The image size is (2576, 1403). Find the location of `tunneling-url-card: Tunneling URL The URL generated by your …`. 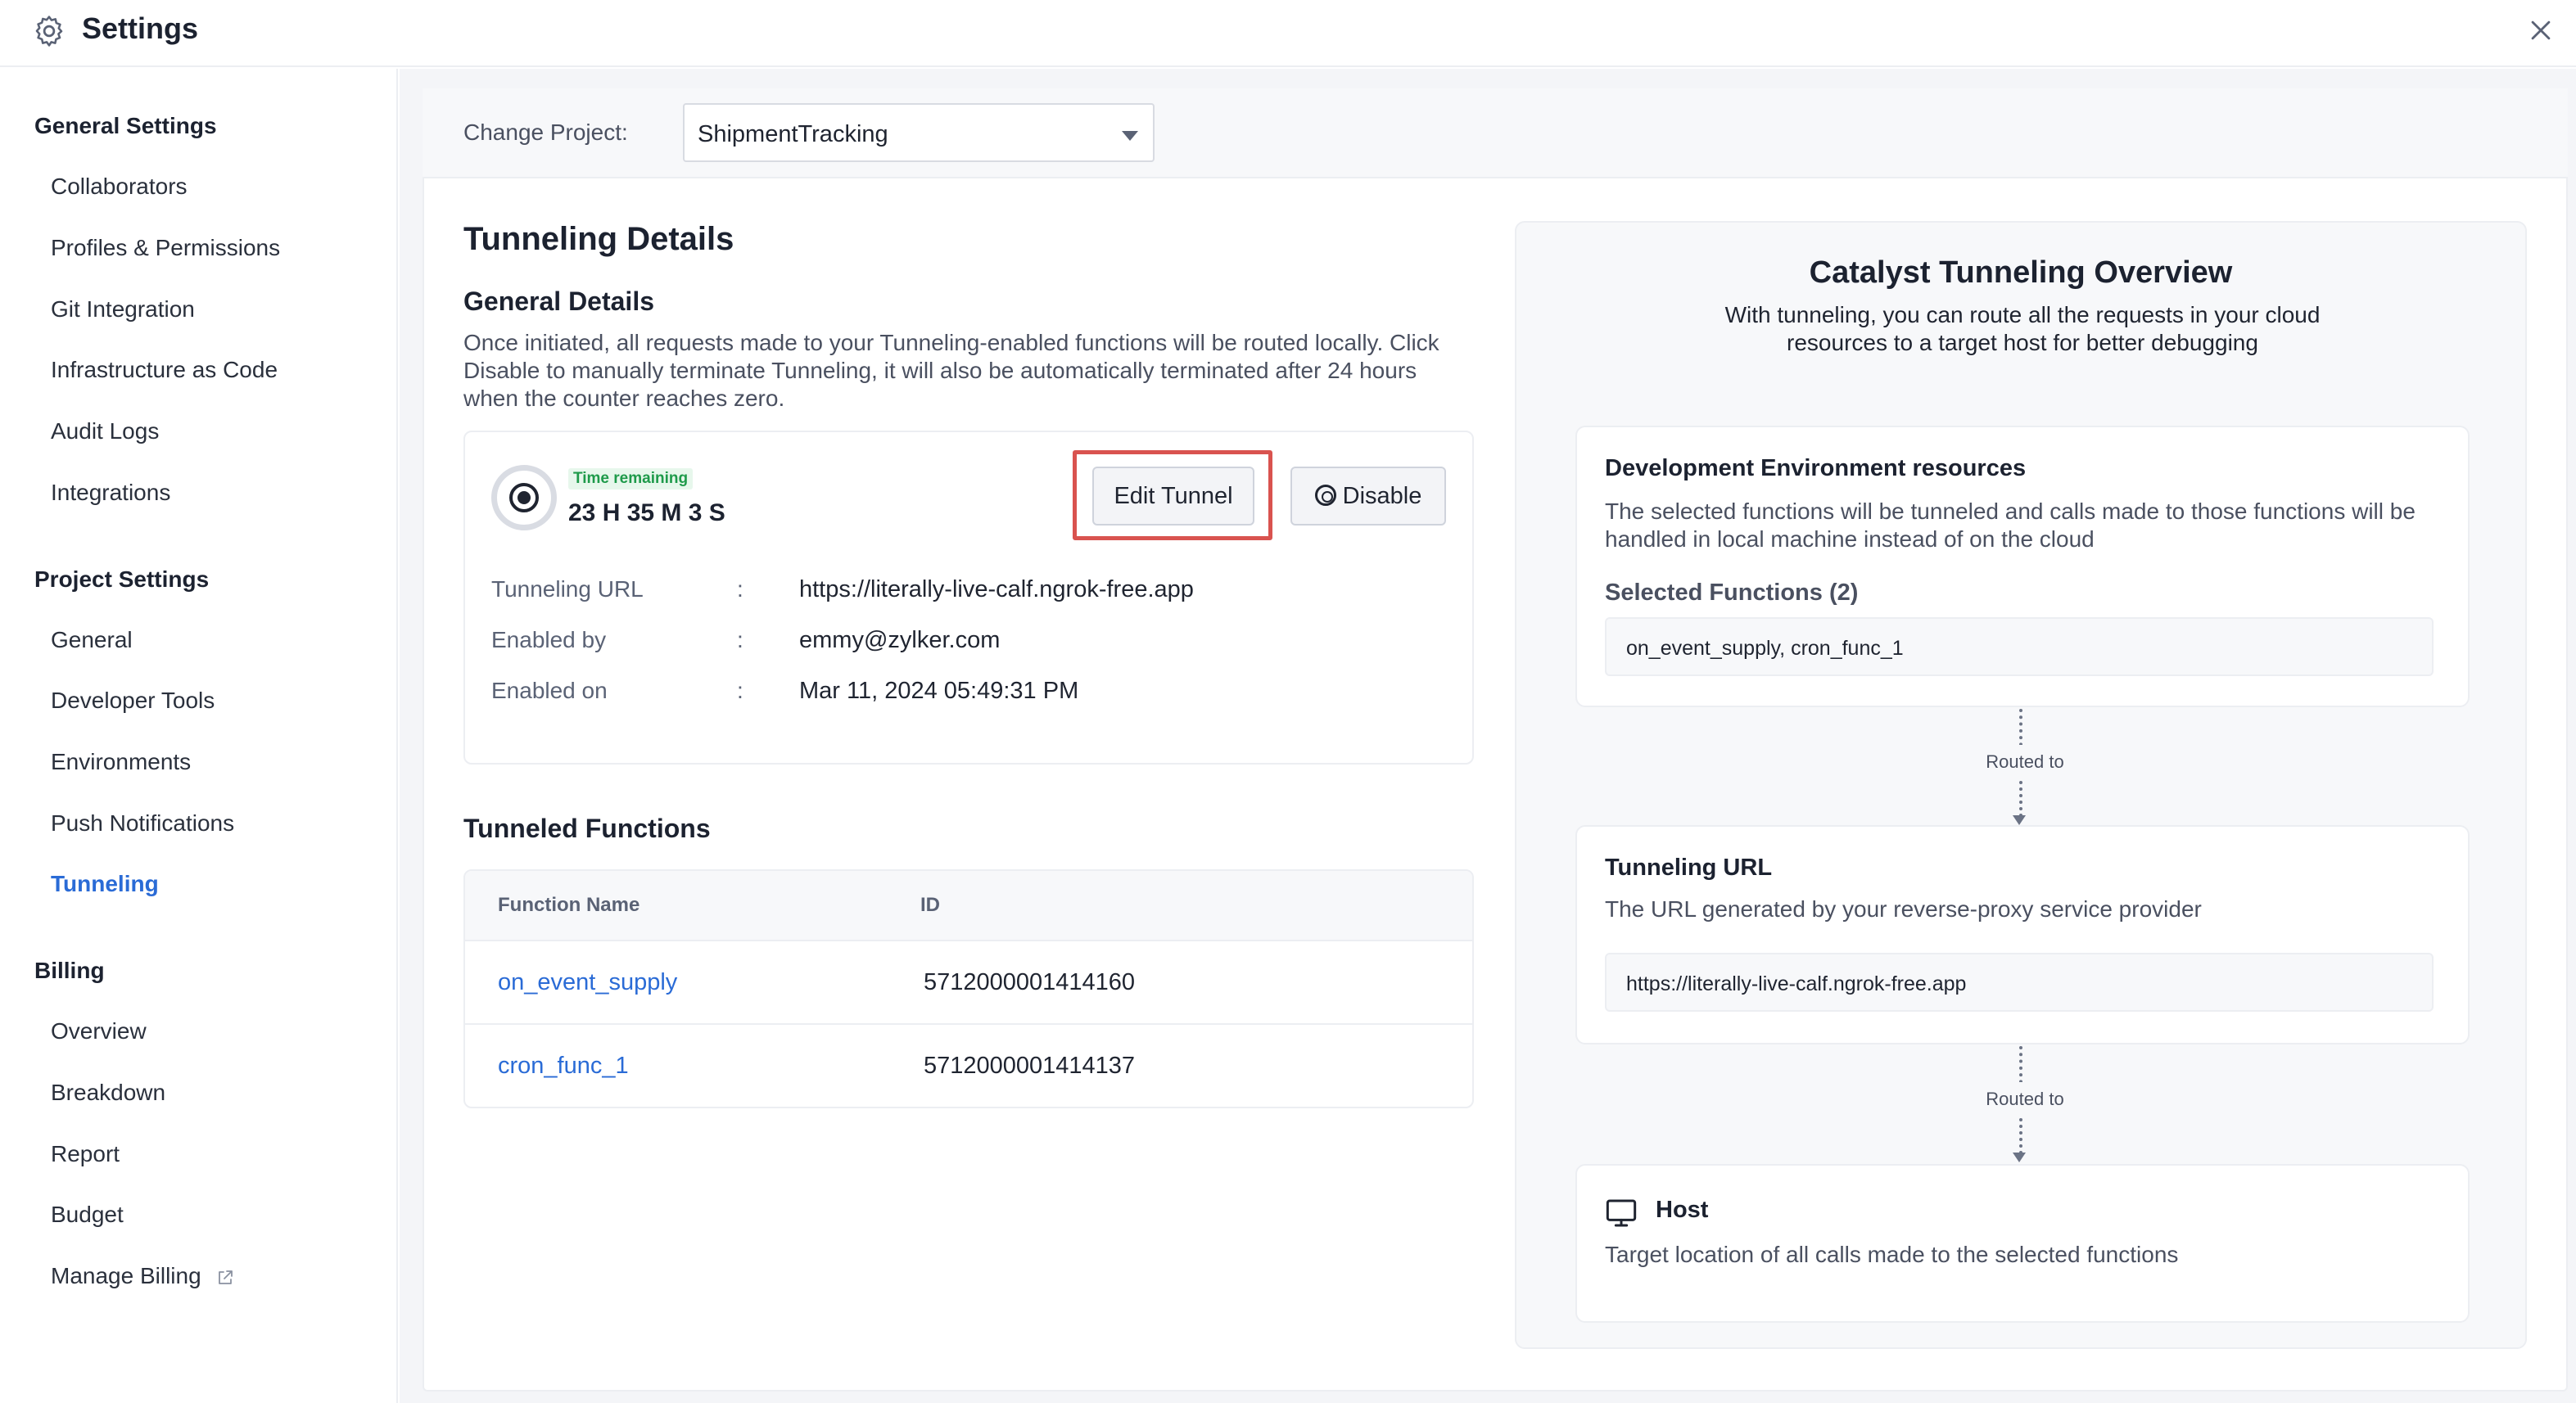

tunneling-url-card: Tunneling URL The URL generated by your … is located at coordinates (2023, 934).